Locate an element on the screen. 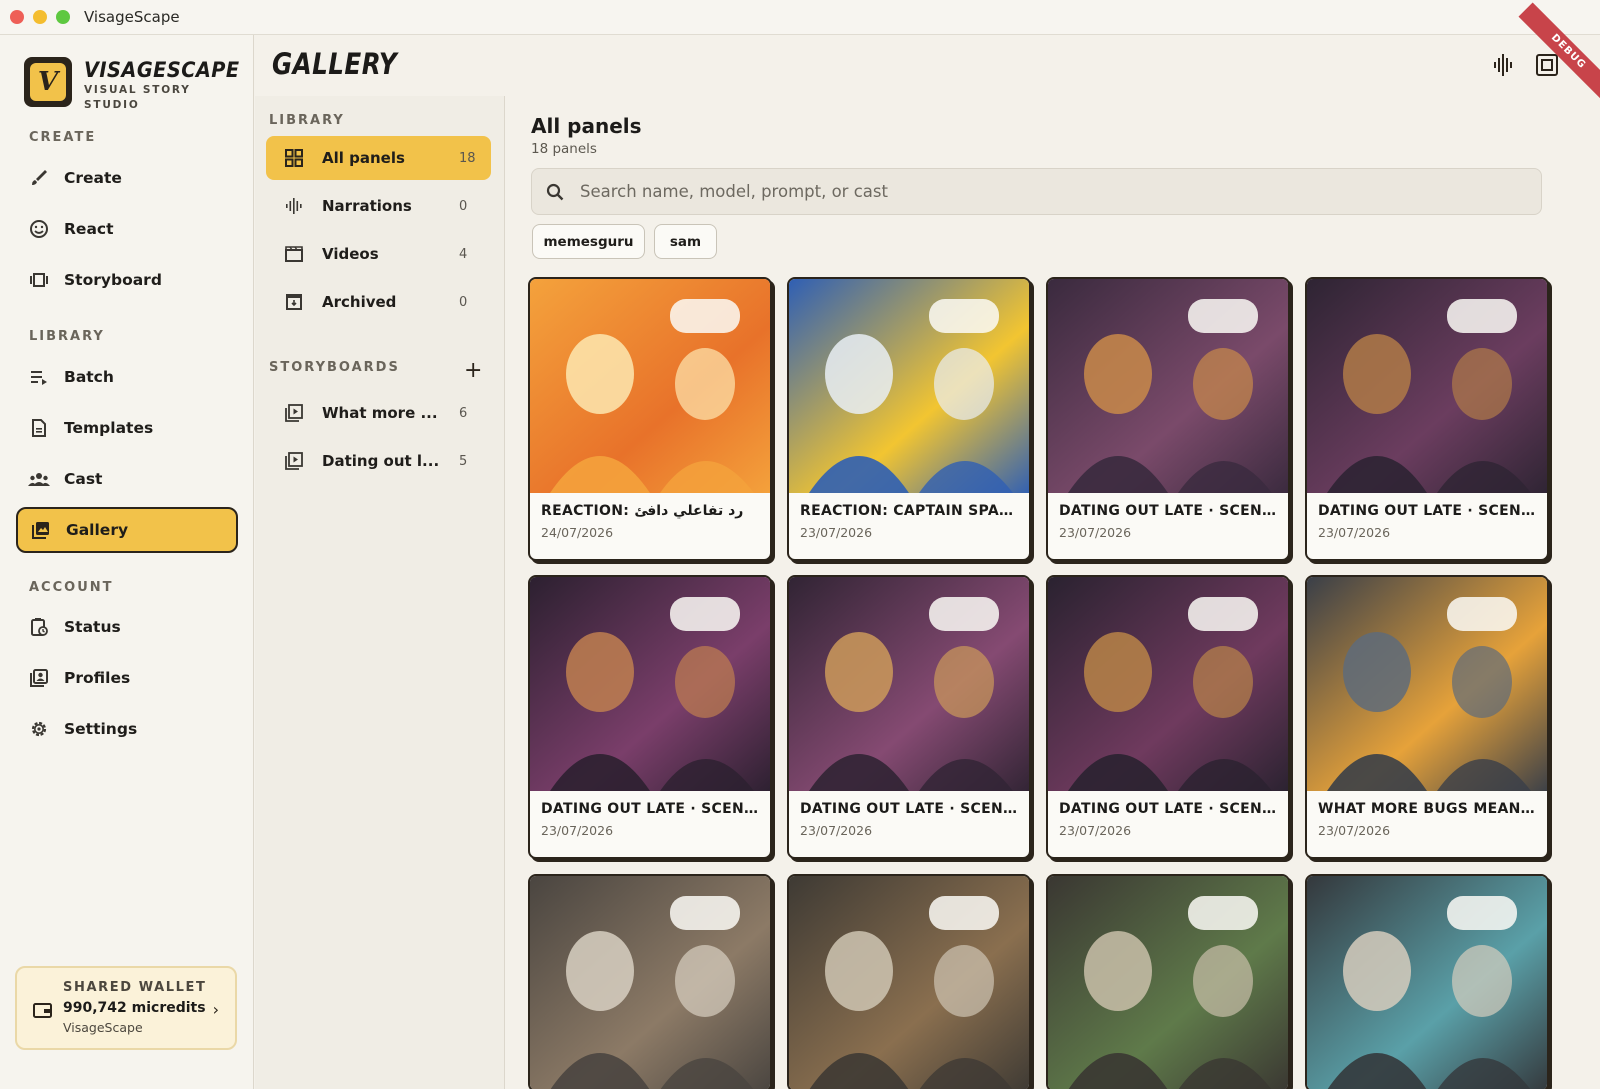  nav-item-gallery: Gallery is located at coordinates (127, 530).